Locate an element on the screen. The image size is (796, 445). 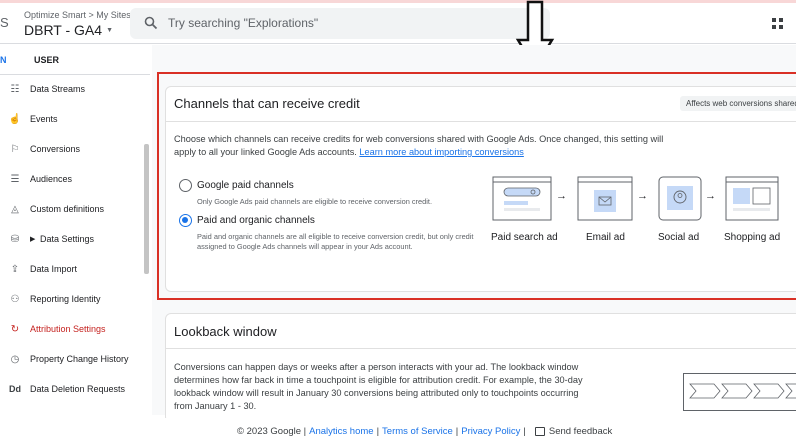
property-selector: DBRT - GA4 ▼ is located at coordinates (68, 30).